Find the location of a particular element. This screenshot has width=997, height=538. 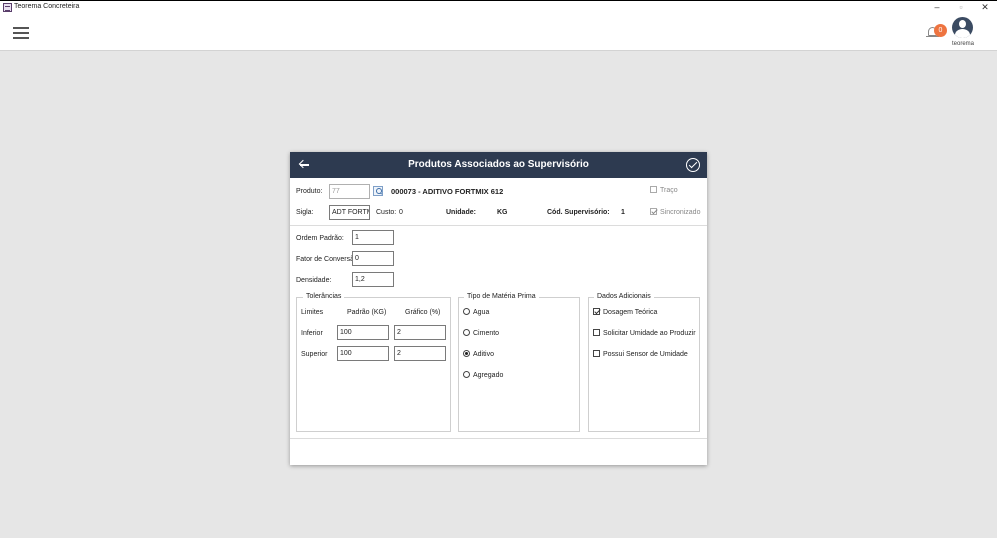

radio-agua-label: Agua is located at coordinates (481, 312).